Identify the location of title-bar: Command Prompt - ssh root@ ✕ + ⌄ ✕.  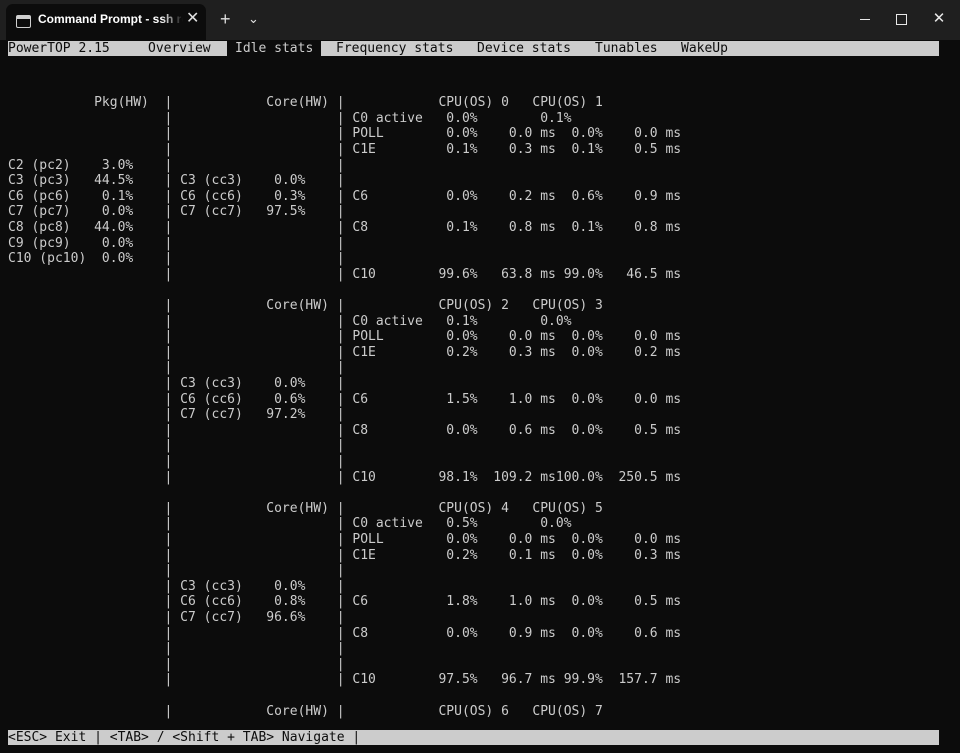
(480, 20).